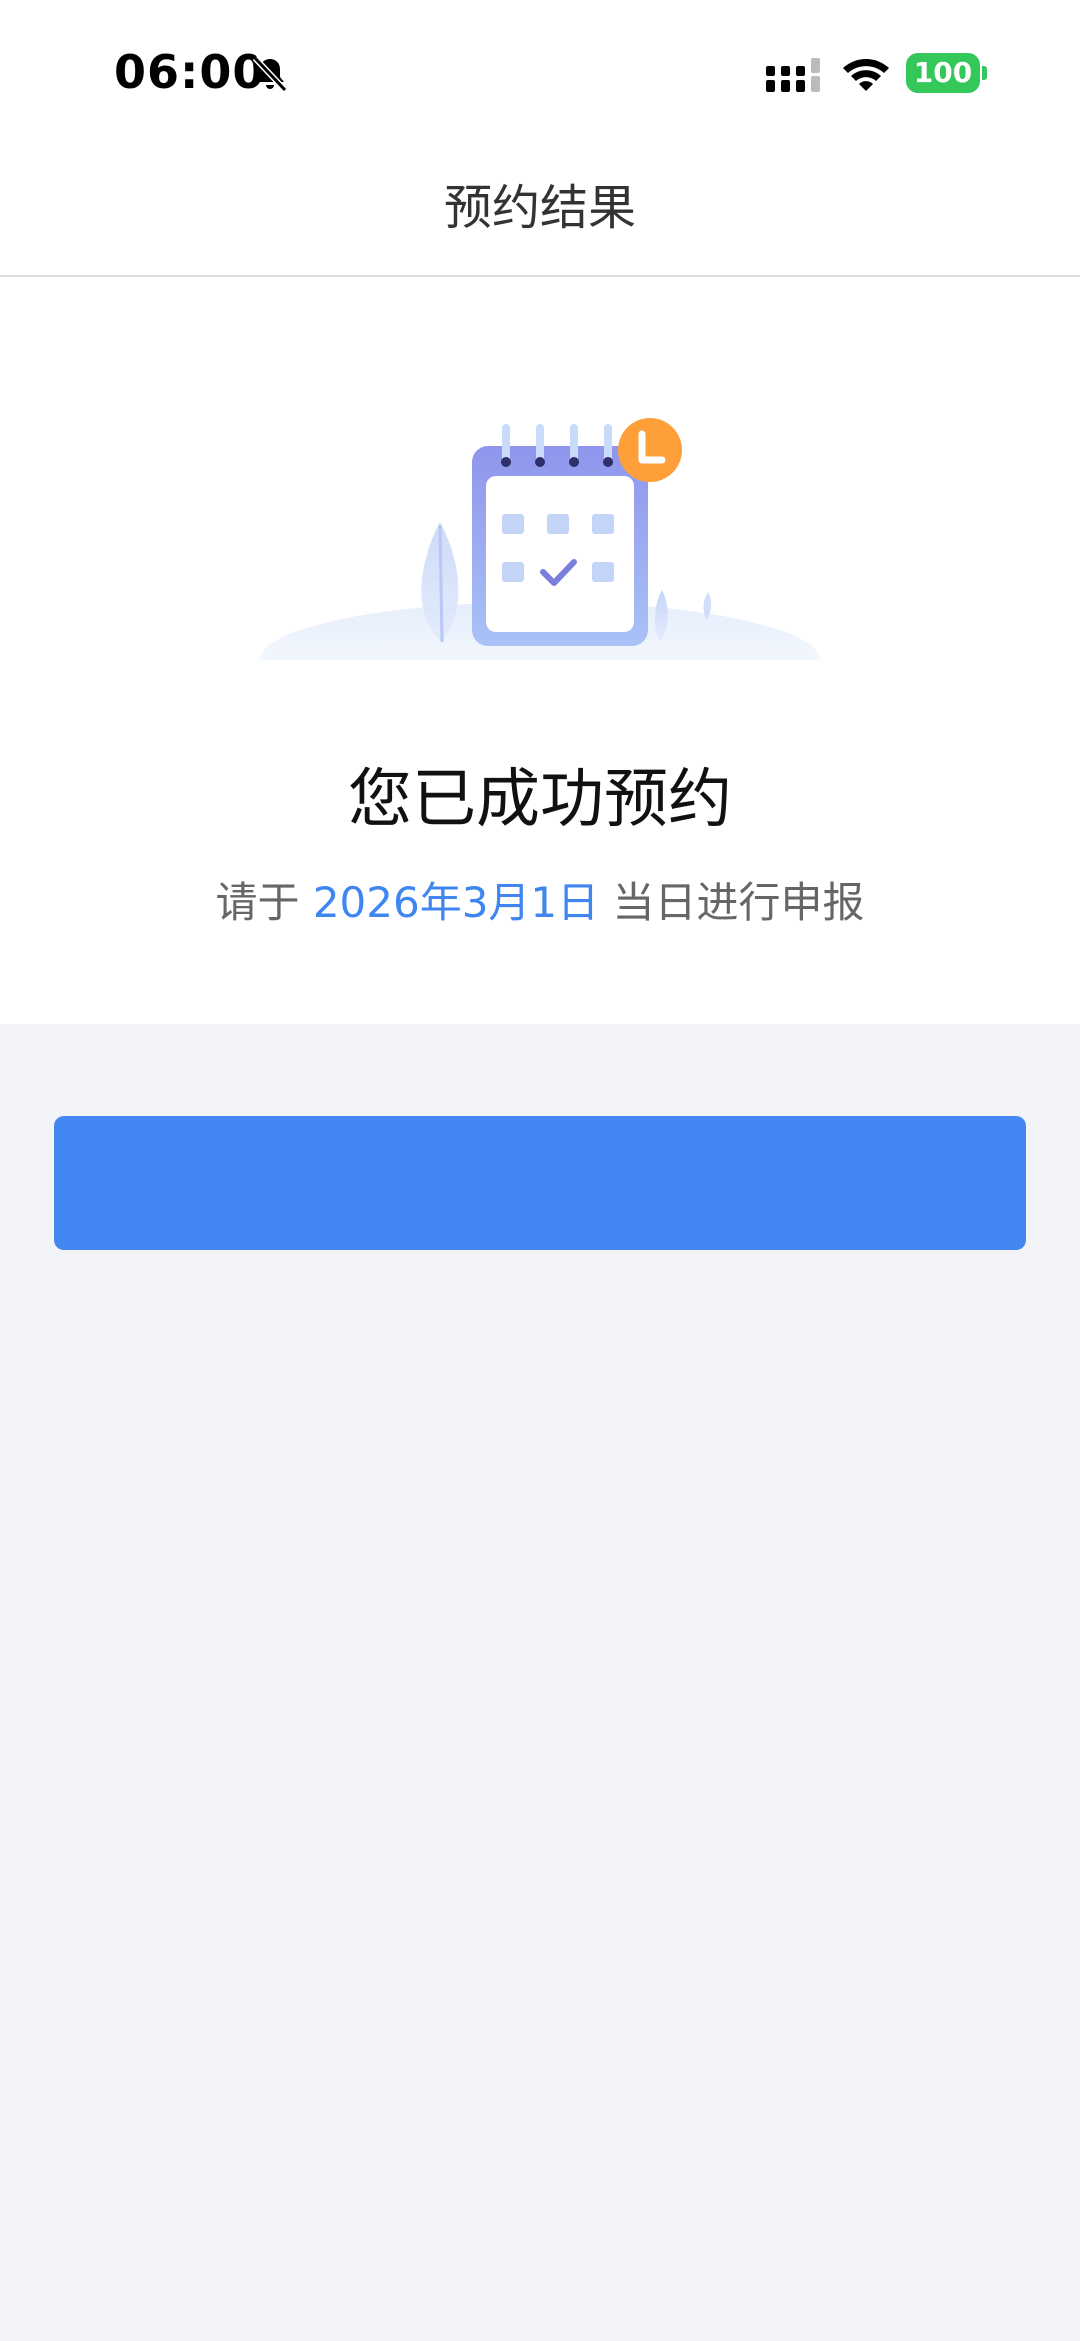 Image resolution: width=1080 pixels, height=2341 pixels. What do you see at coordinates (732, 902) in the screenshot?
I see `subtitle-suffix: 当日进行申报` at bounding box center [732, 902].